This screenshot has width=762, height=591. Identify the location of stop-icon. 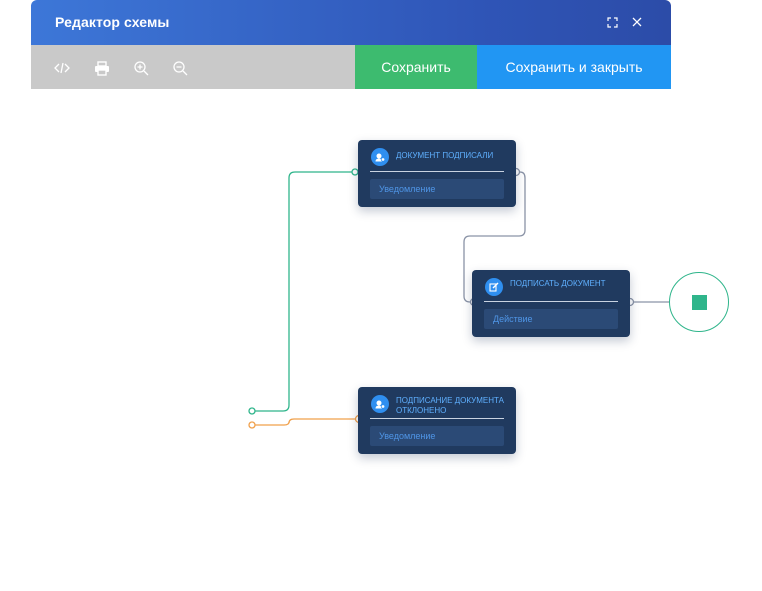
(699, 302).